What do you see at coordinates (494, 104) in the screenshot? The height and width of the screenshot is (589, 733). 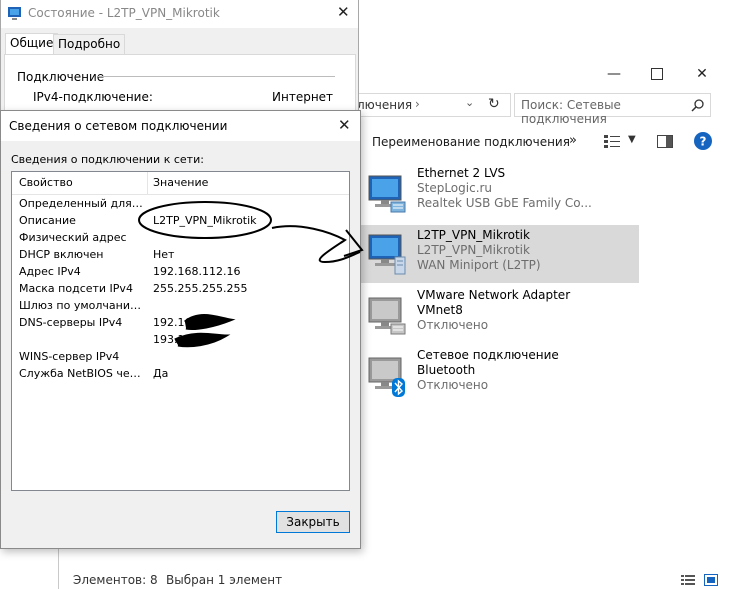 I see `refresh-icon: ↻` at bounding box center [494, 104].